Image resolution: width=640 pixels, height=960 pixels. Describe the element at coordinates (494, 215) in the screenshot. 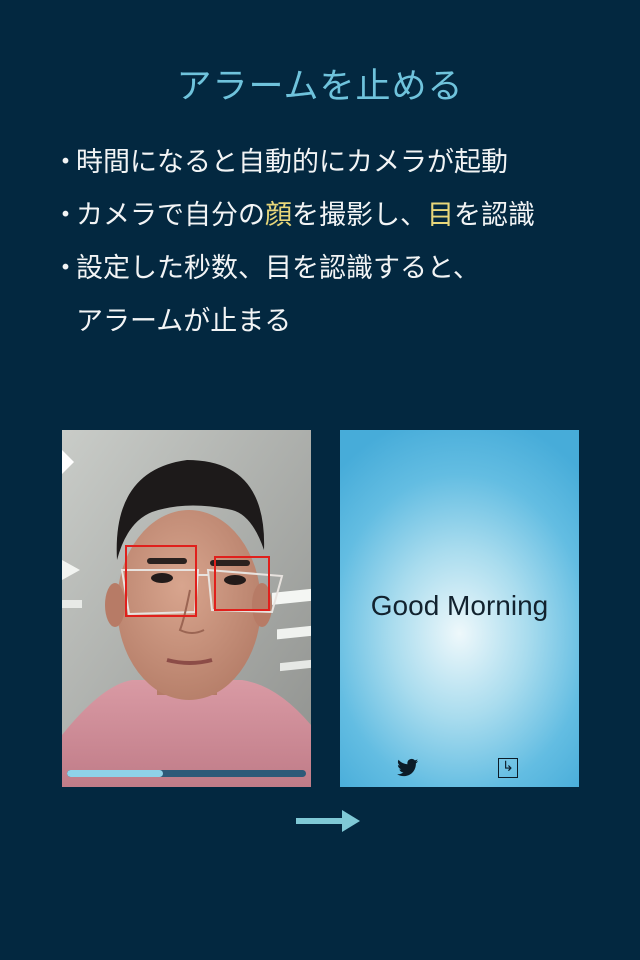

I see `bullet-text: を認識` at that location.